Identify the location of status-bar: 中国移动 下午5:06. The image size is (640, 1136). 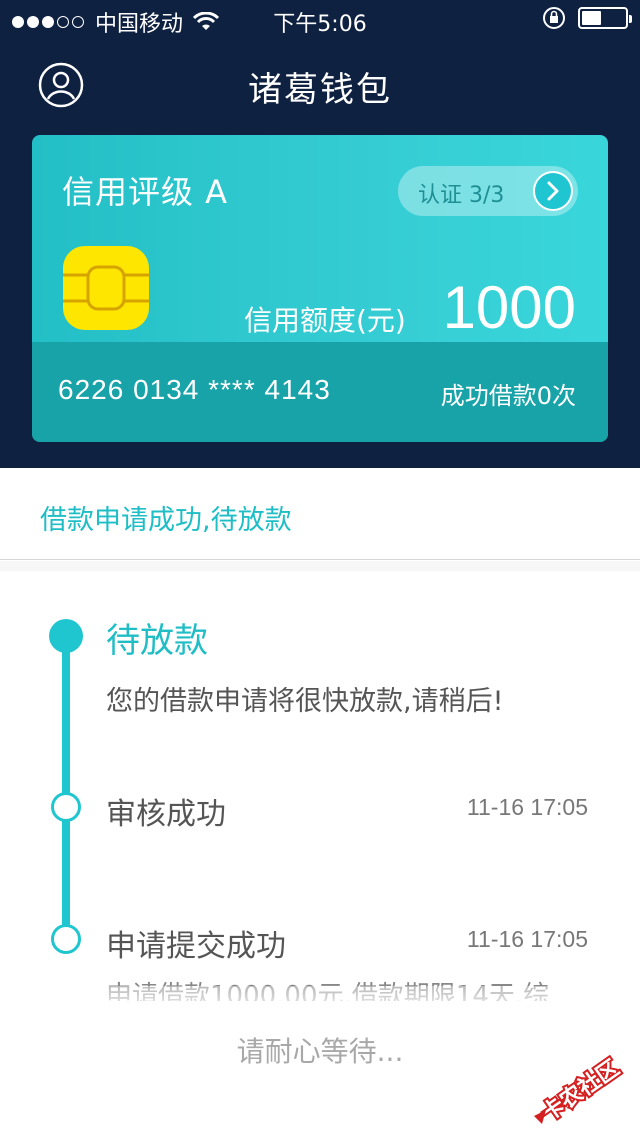
(320, 20).